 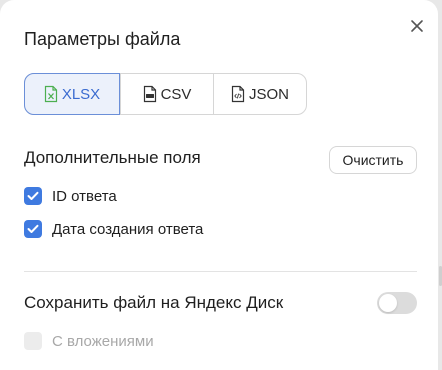 I want to click on clear-button: Очистить, so click(x=373, y=160).